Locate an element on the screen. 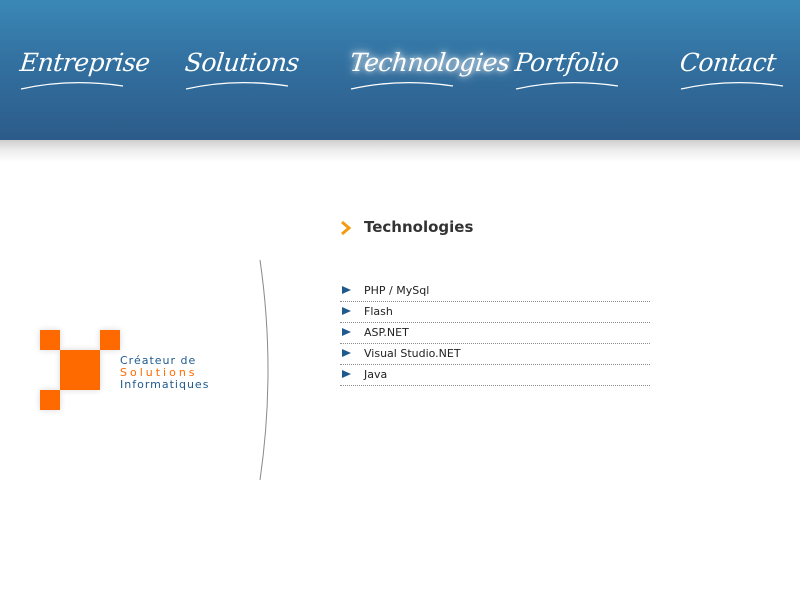 Image resolution: width=800 pixels, height=600 pixels. list-item-label: Visual Studio.NET is located at coordinates (412, 353).